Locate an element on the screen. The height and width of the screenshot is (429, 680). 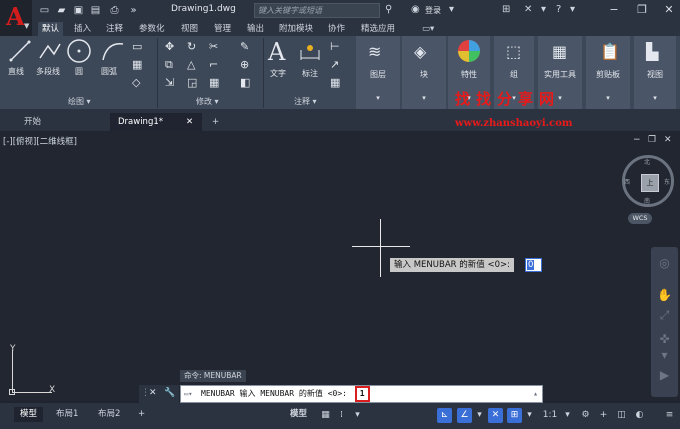
draw-panel-title: 绘图 ▾ is located at coordinates (79, 101).